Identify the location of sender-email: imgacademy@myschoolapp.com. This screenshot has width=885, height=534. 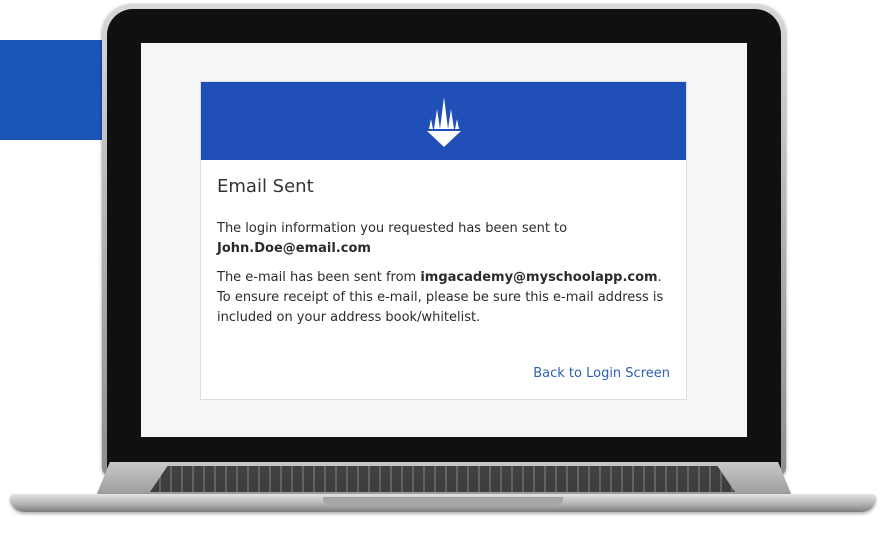
(539, 277).